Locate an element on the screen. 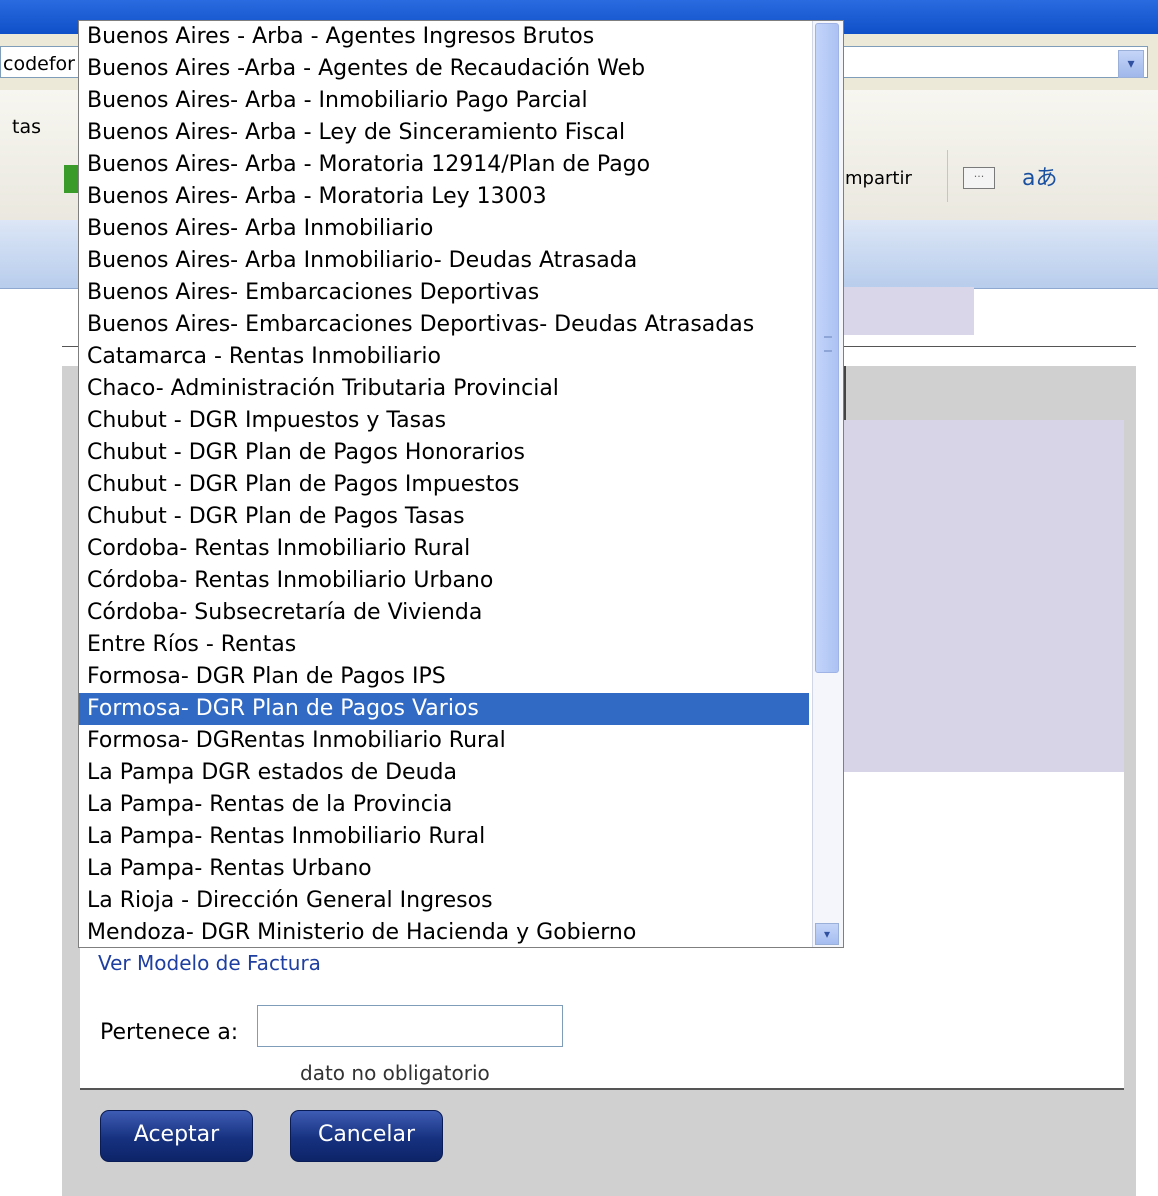 The image size is (1158, 1196). scrollbar-grip-icon is located at coordinates (828, 344).